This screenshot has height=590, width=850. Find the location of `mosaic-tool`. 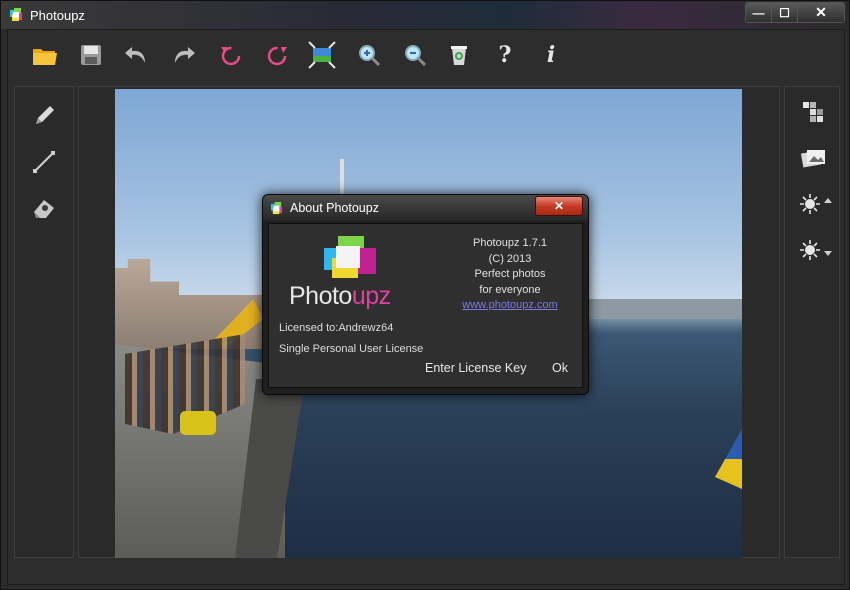

mosaic-tool is located at coordinates (813, 112).